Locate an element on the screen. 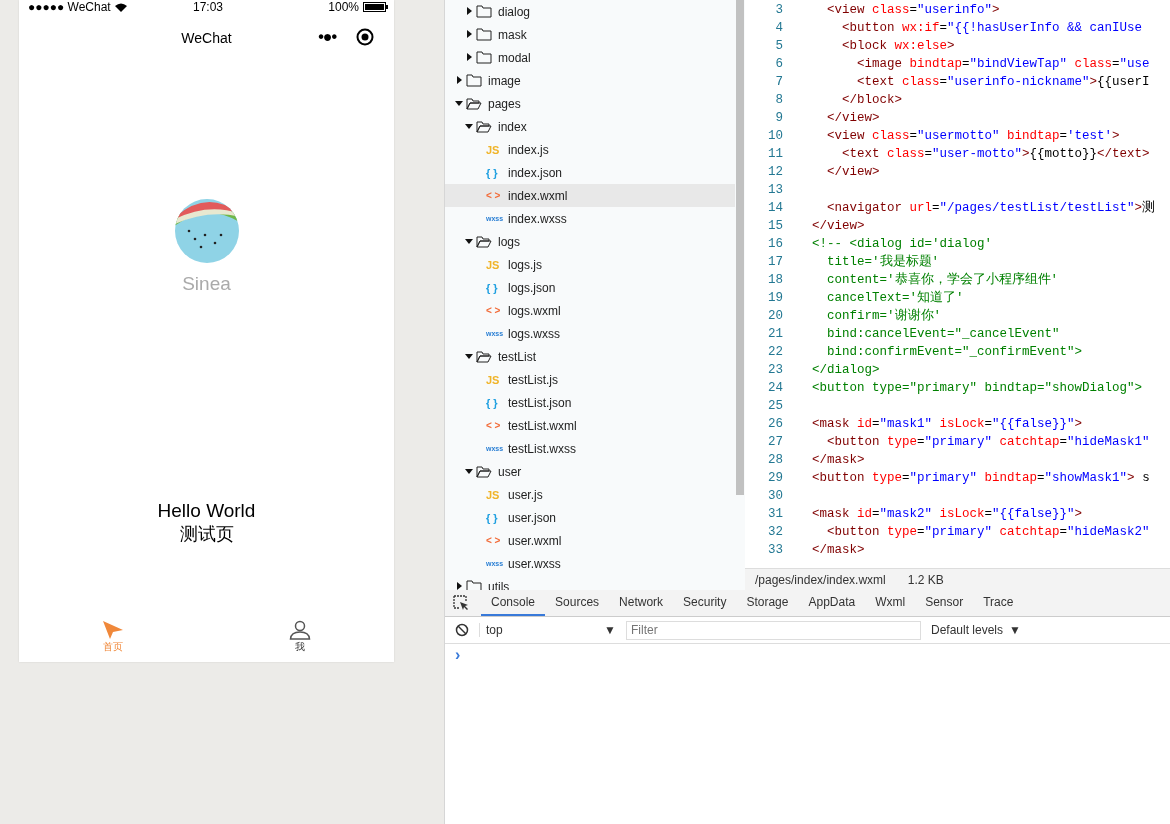 The height and width of the screenshot is (824, 1170). line-number: 10 is located at coordinates (775, 136).